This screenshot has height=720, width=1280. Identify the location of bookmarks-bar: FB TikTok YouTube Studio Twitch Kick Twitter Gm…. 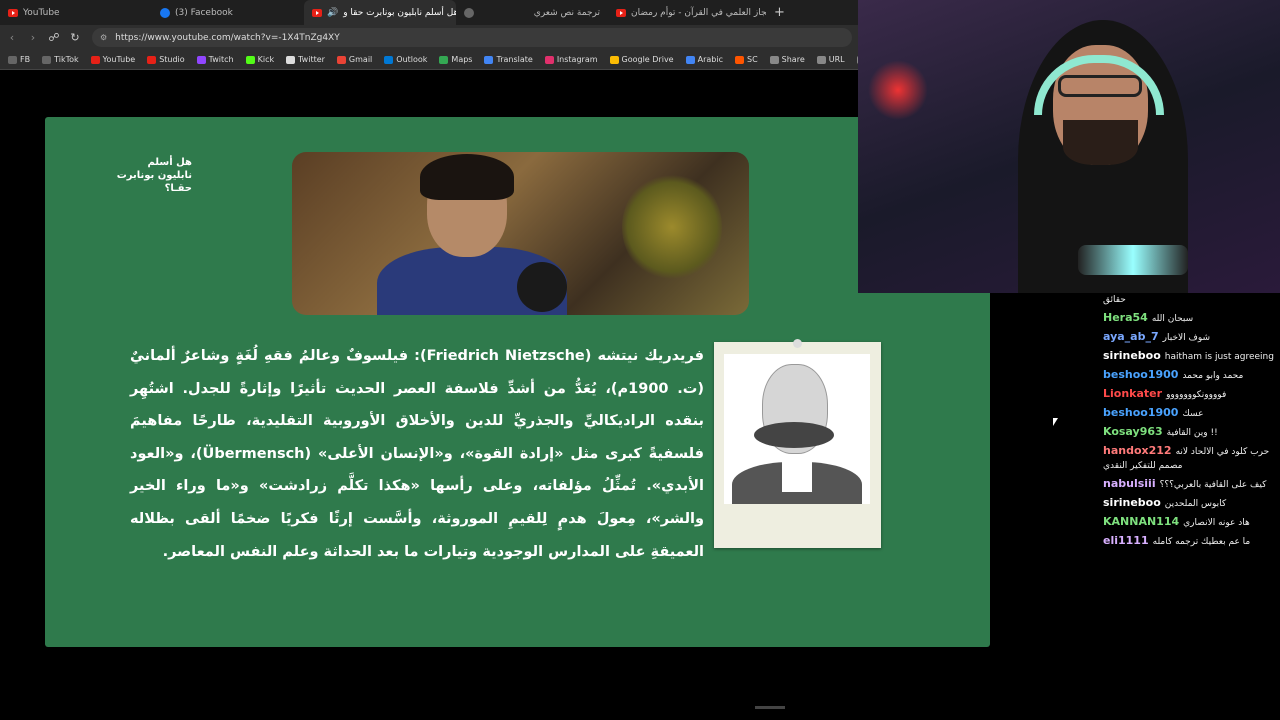
(429, 60).